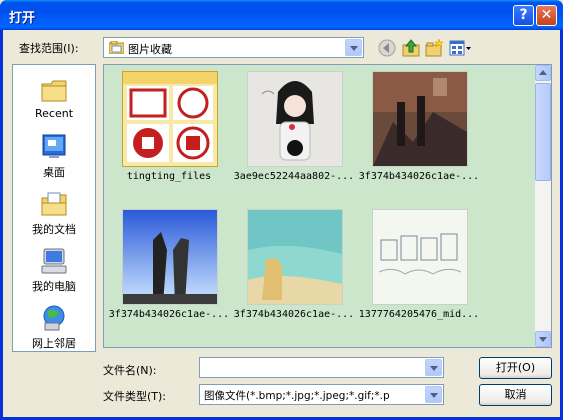  Describe the element at coordinates (515, 395) in the screenshot. I see `cancel-button: 取消` at that location.